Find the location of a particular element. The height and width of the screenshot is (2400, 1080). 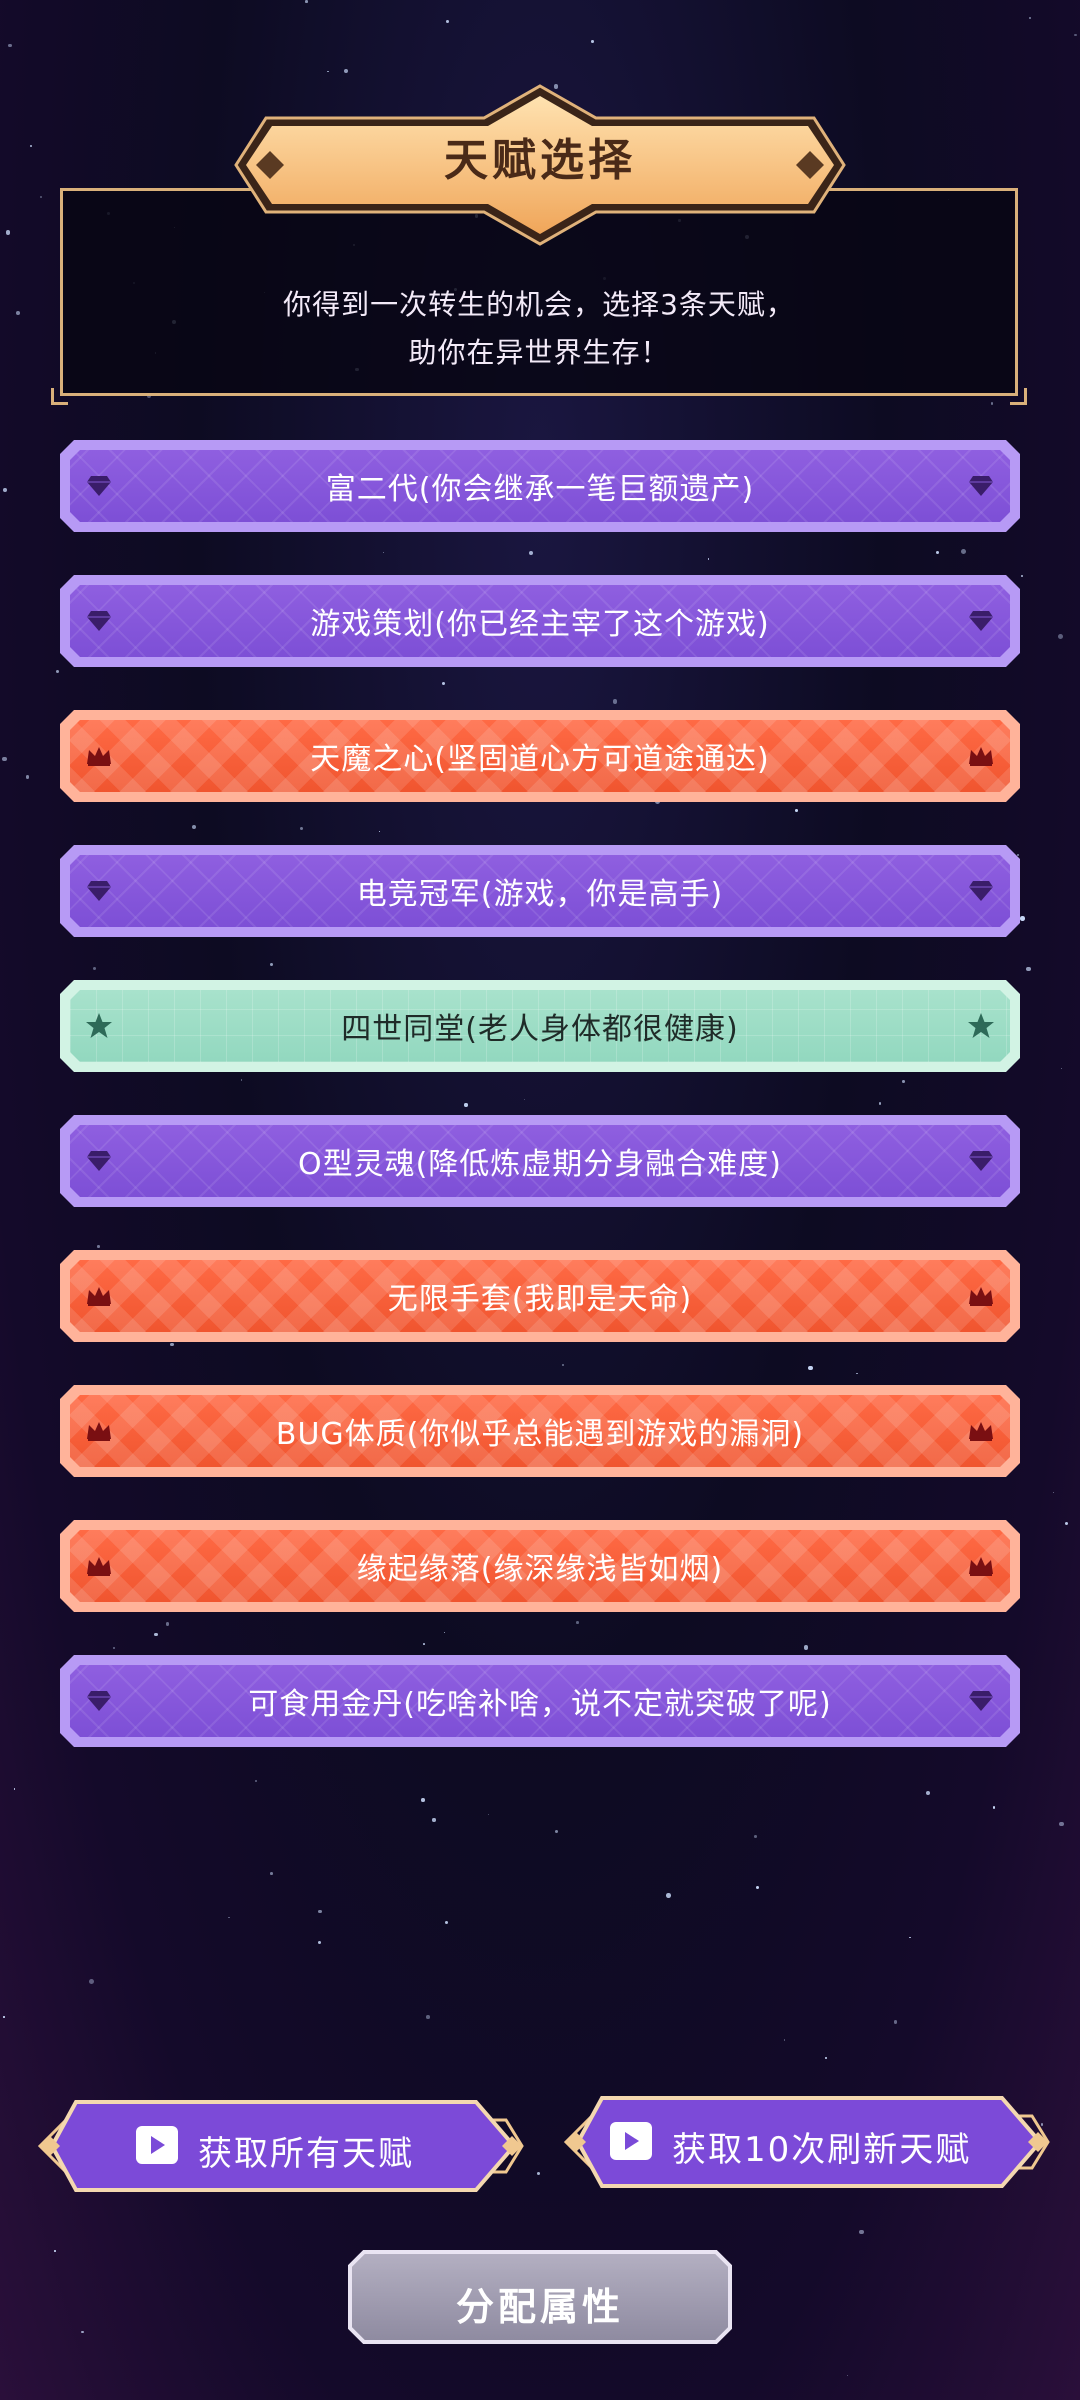

intro-line-2: 助你在异世界生存！ is located at coordinates (539, 352).